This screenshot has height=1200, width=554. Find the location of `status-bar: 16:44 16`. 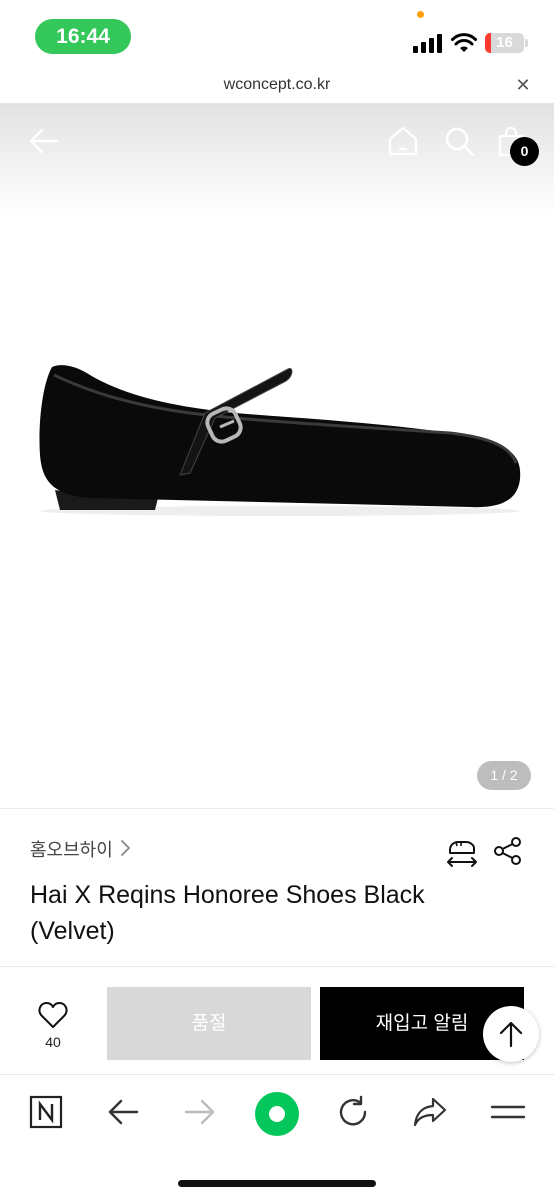

status-bar: 16:44 16 is located at coordinates (277, 33).